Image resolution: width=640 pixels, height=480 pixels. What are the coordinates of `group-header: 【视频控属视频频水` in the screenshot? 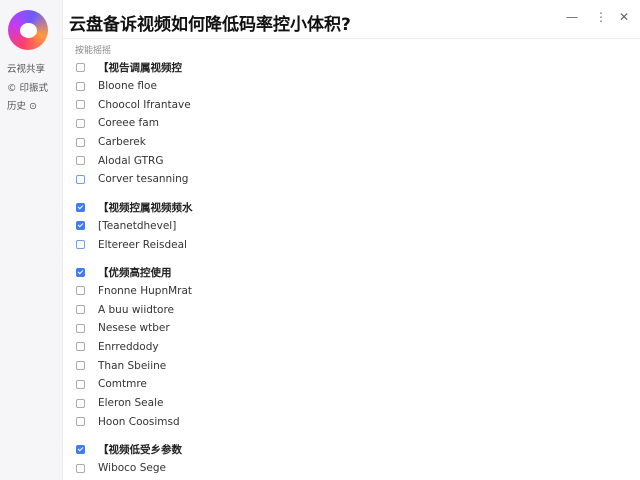 It's located at (346, 207).